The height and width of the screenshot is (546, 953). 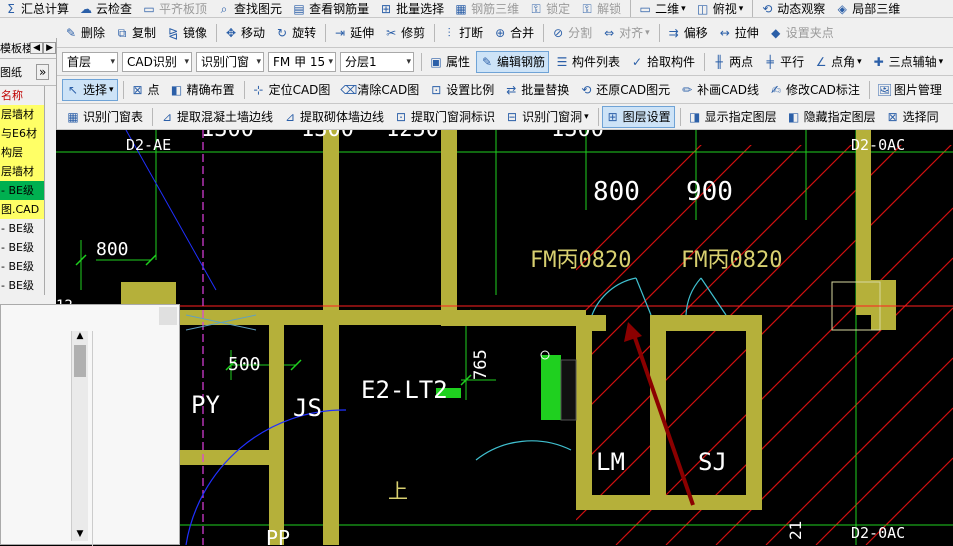 I want to click on scale-button: ⊡ 设置比例, so click(x=461, y=90).